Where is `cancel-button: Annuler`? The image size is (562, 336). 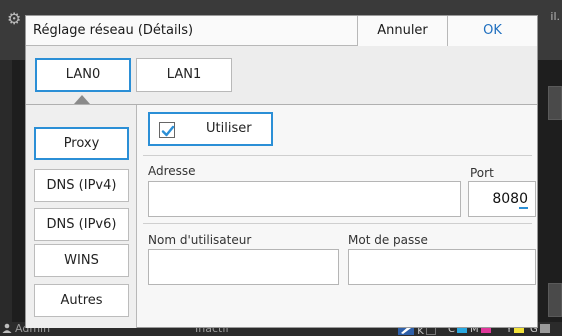 cancel-button: Annuler is located at coordinates (402, 31).